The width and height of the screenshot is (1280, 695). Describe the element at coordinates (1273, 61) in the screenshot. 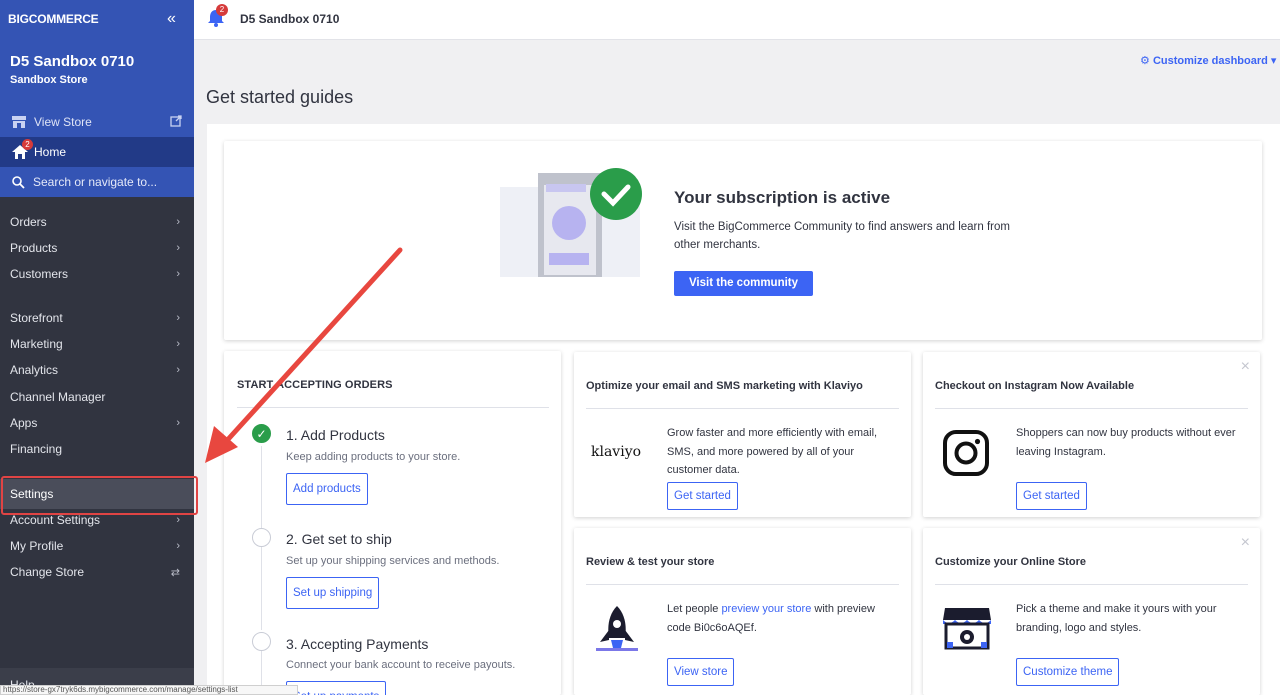

I see `caret-down-icon: ▾` at that location.